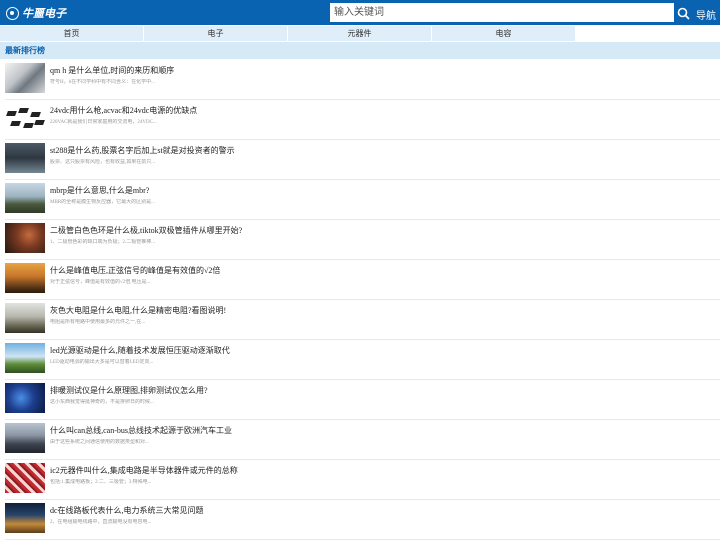  Describe the element at coordinates (385, 350) in the screenshot. I see `article-title: led光源驱动是什么,随着技术发展恒压驱动逐渐取代` at that location.